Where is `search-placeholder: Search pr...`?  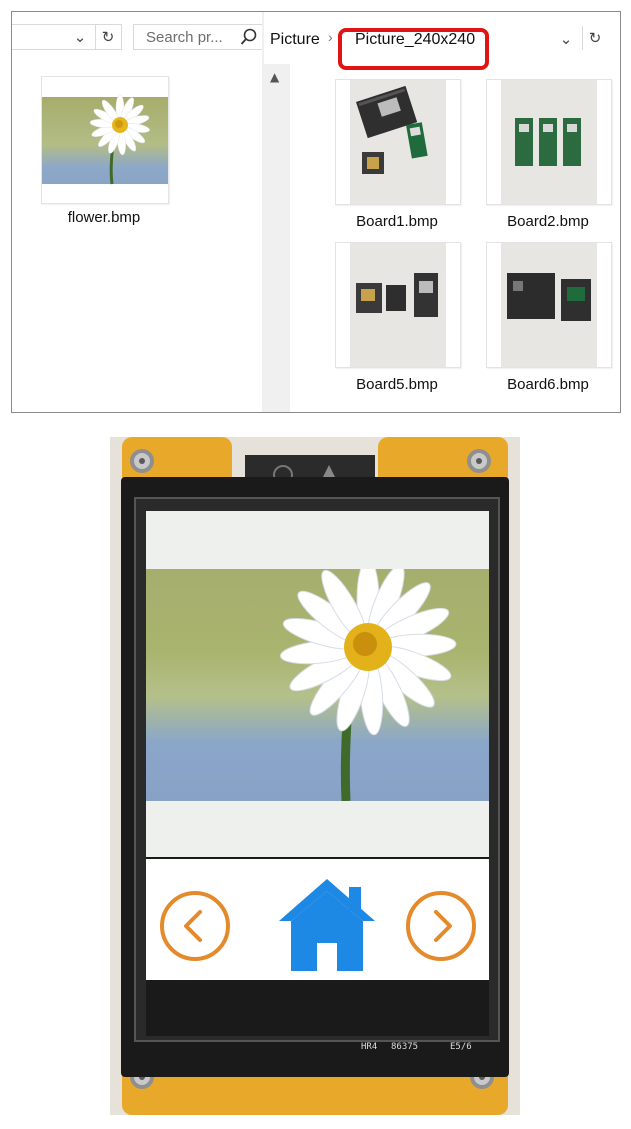
search-placeholder: Search pr... is located at coordinates (184, 37).